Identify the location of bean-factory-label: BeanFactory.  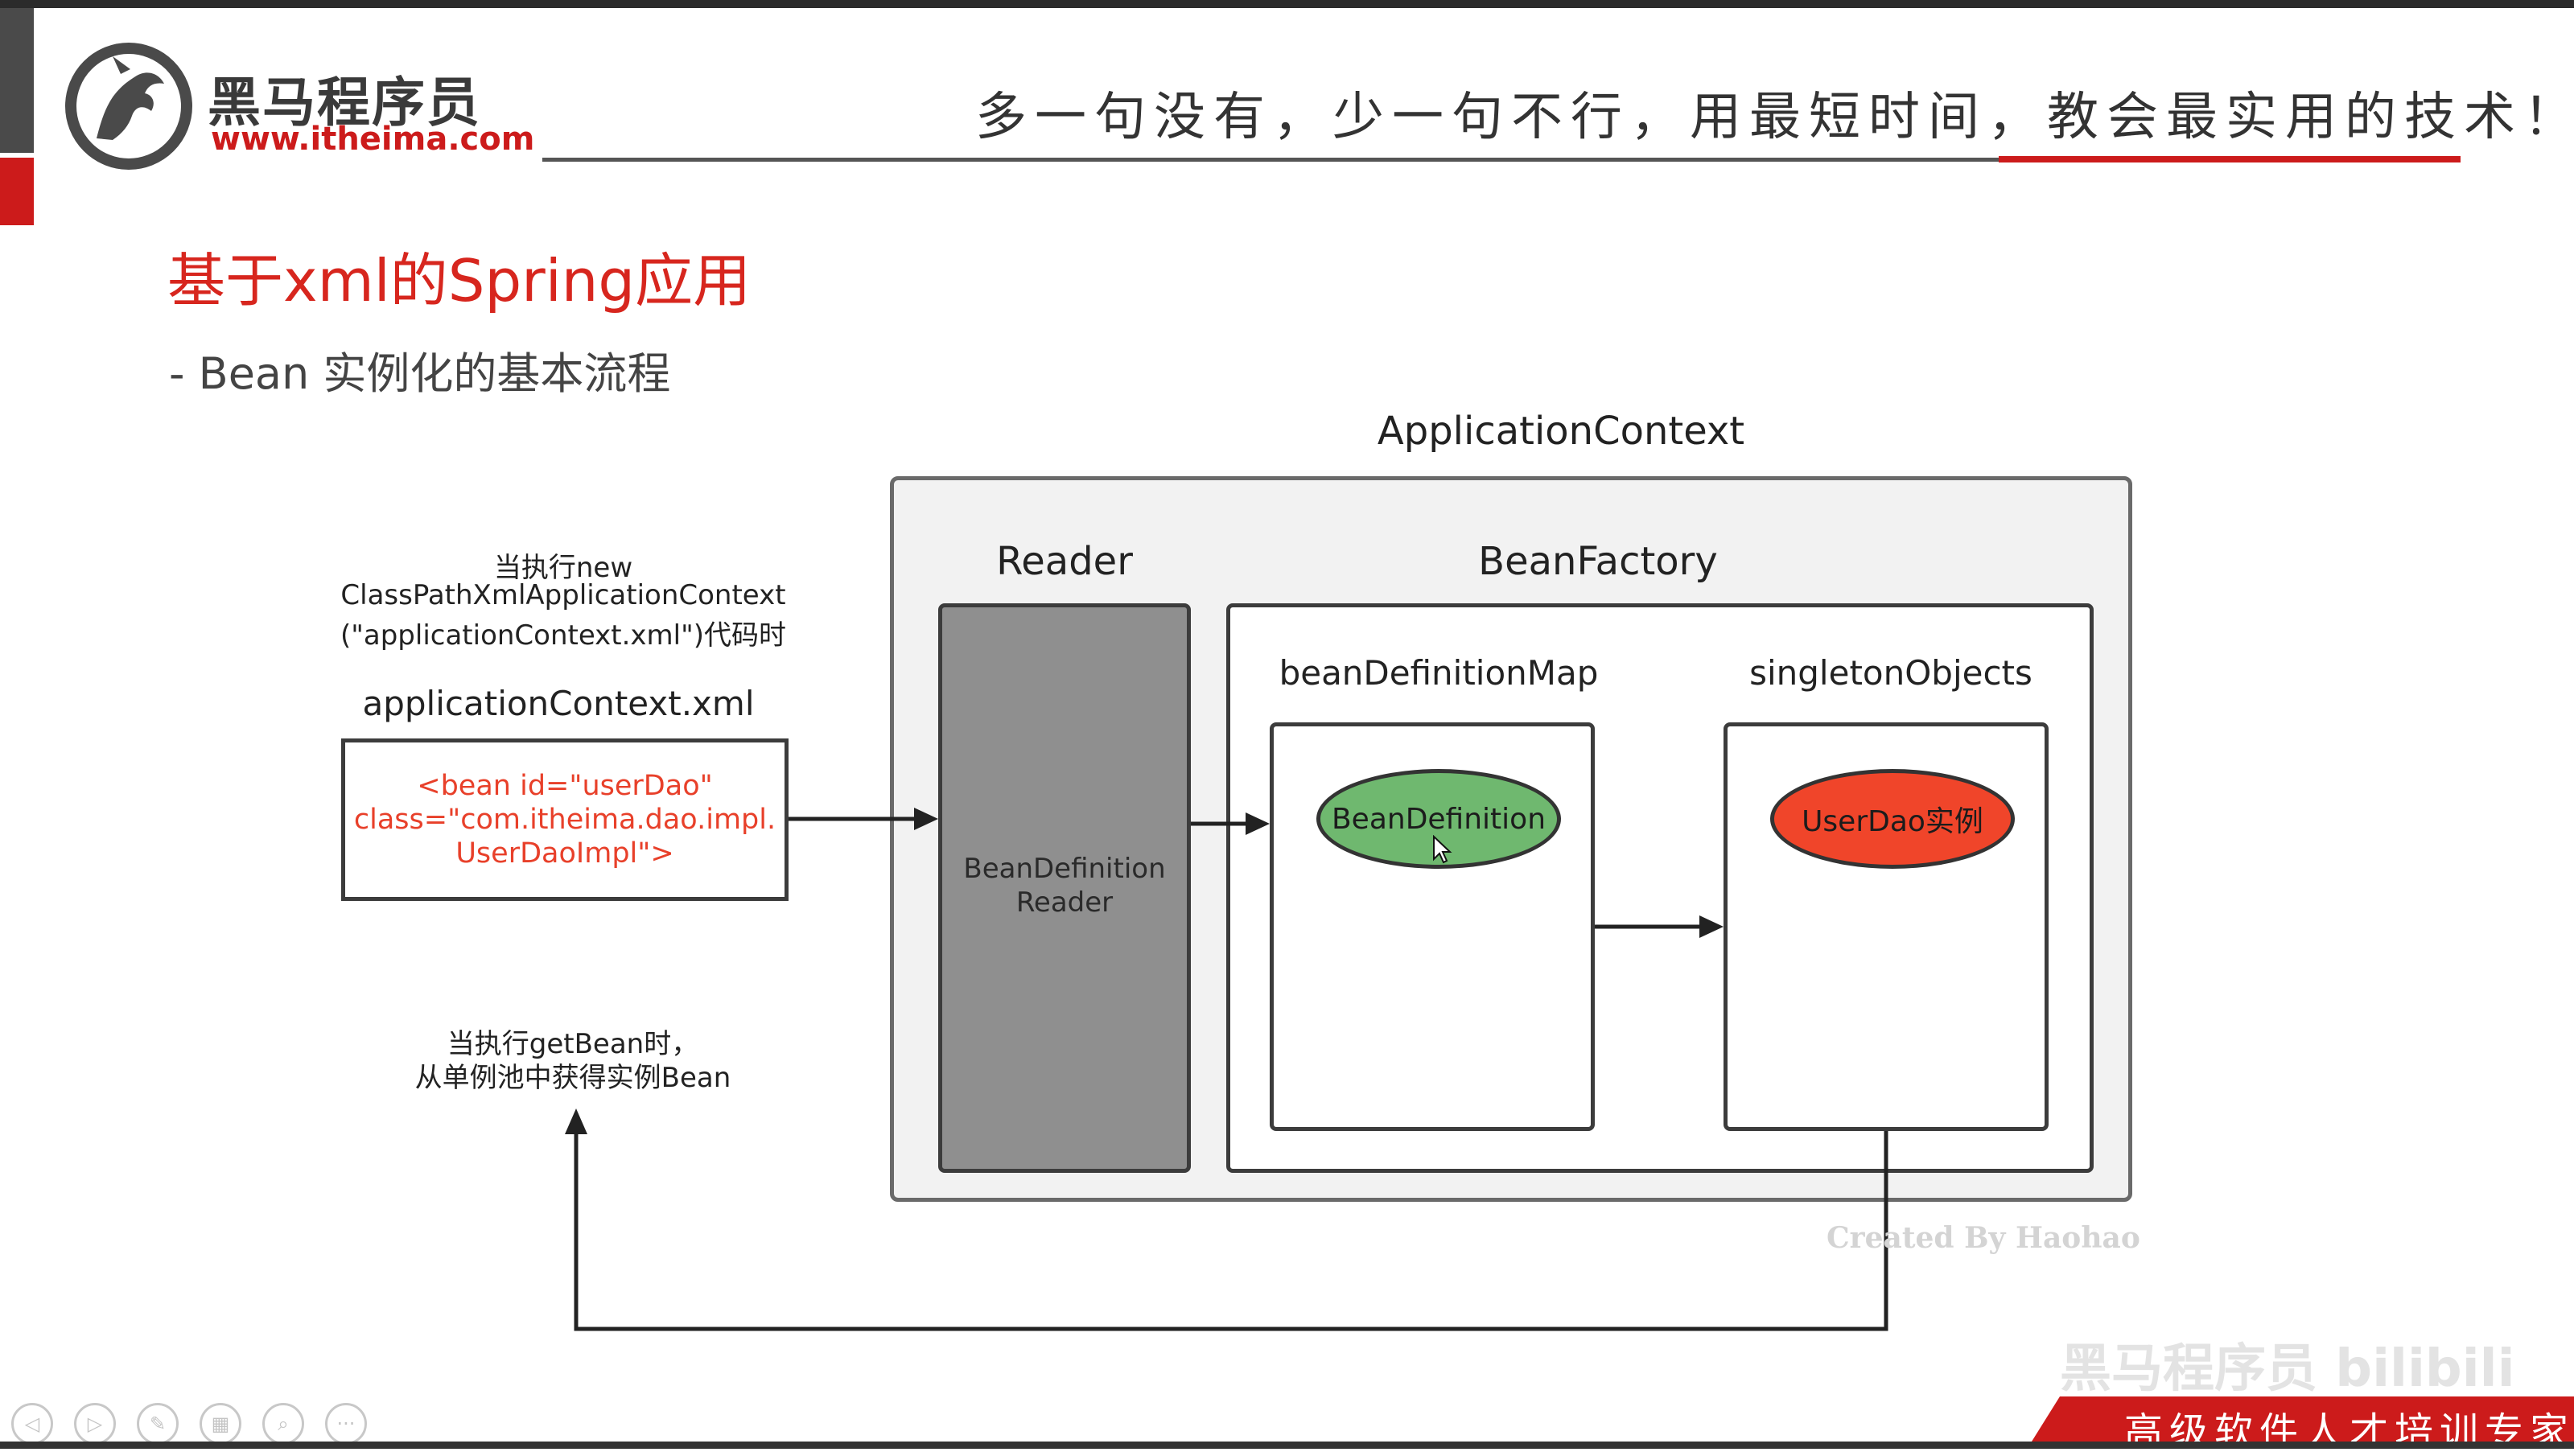
(1598, 561).